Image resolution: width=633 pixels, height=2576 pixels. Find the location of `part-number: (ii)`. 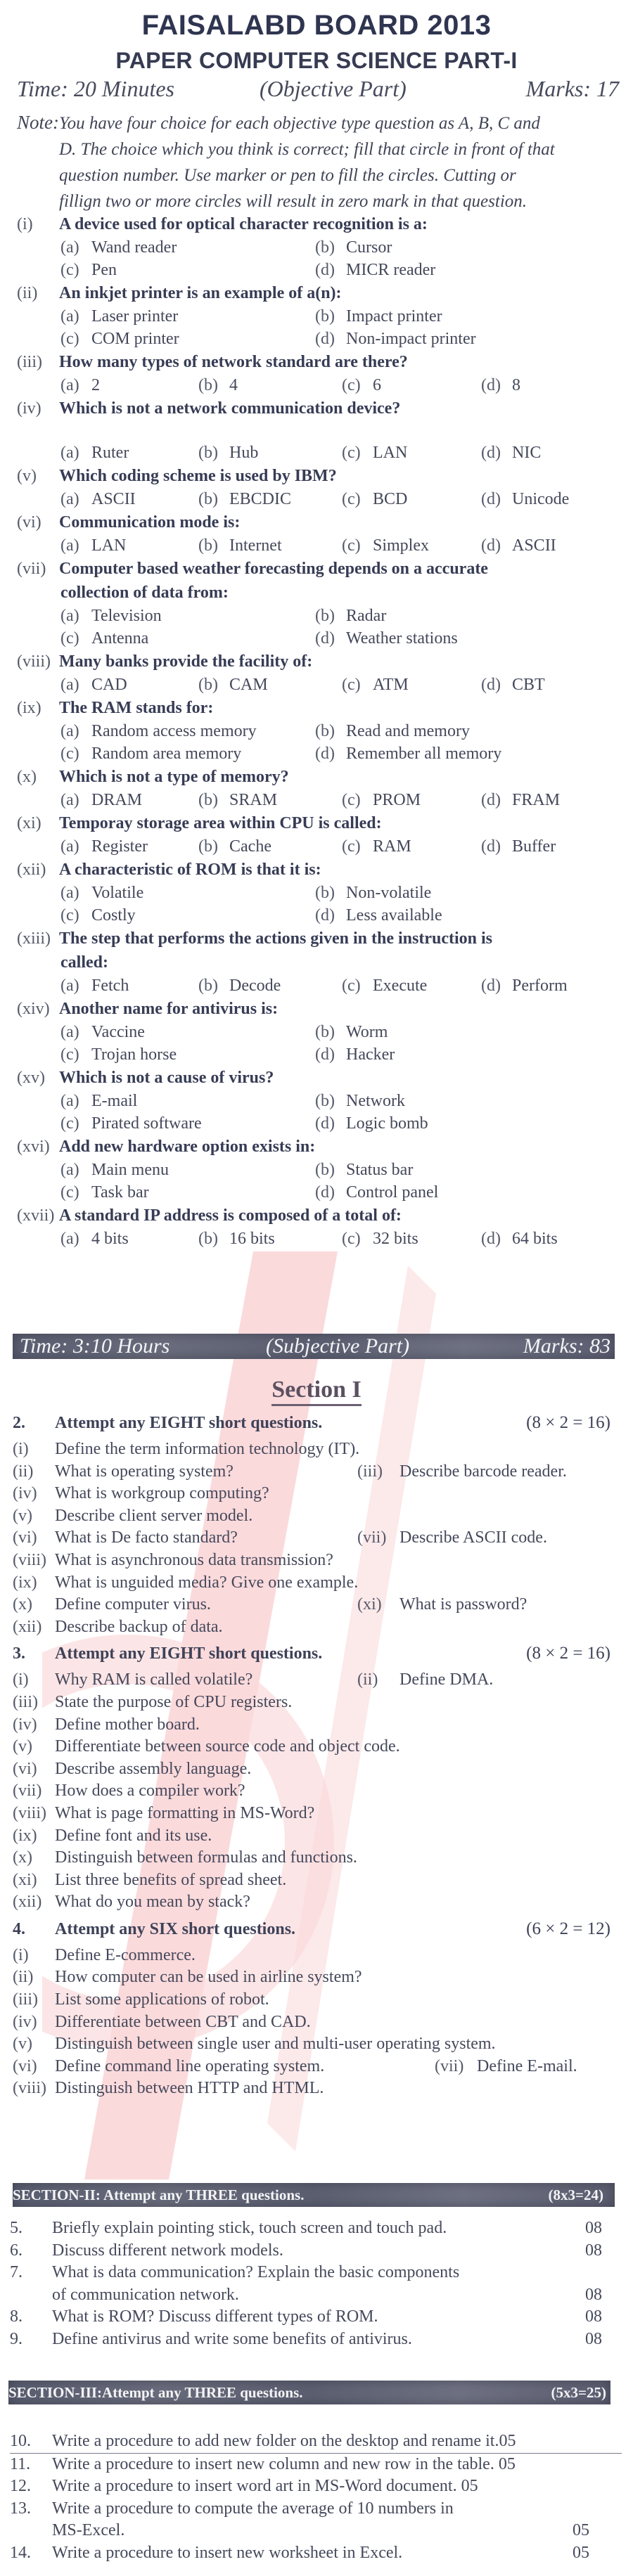

part-number: (ii) is located at coordinates (24, 1471).